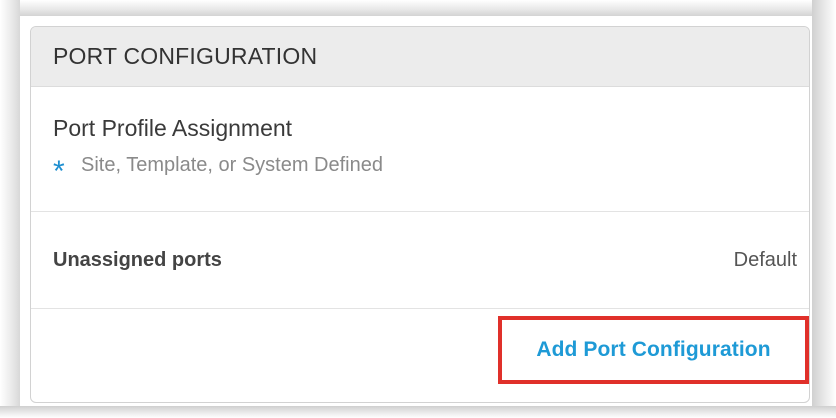 This screenshot has width=836, height=418. Describe the element at coordinates (10, 209) in the screenshot. I see `frame-shadow-left` at that location.